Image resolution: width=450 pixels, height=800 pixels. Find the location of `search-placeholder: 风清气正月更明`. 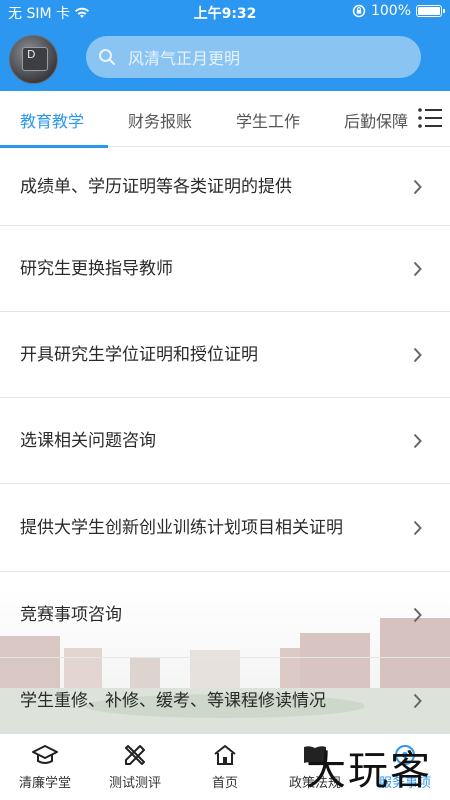

search-placeholder: 风清气正月更明 is located at coordinates (184, 58).